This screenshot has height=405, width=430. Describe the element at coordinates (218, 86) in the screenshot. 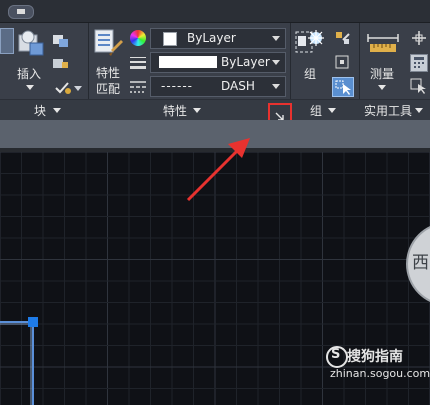

I see `linetype-dropdown: ------ DASH` at that location.